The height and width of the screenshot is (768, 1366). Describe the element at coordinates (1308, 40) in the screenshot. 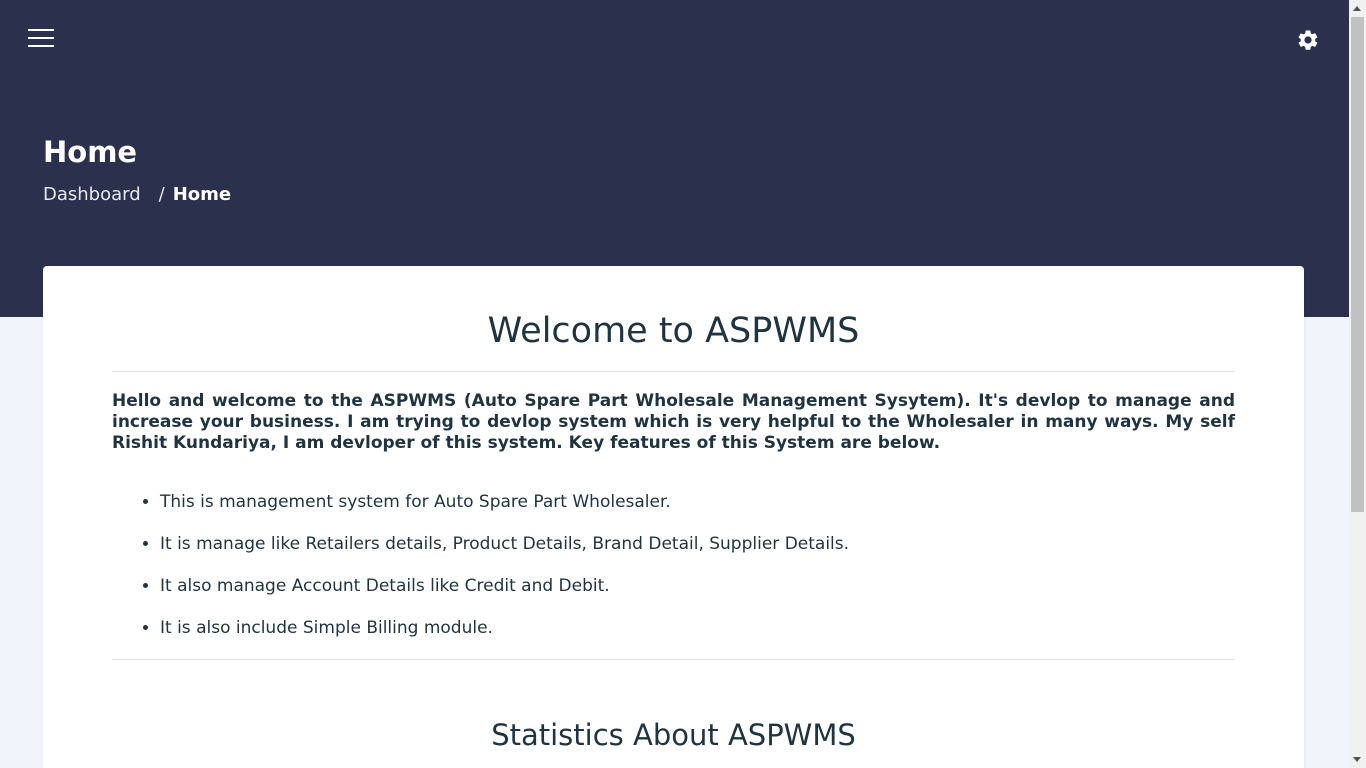

I see `gear-icon` at that location.